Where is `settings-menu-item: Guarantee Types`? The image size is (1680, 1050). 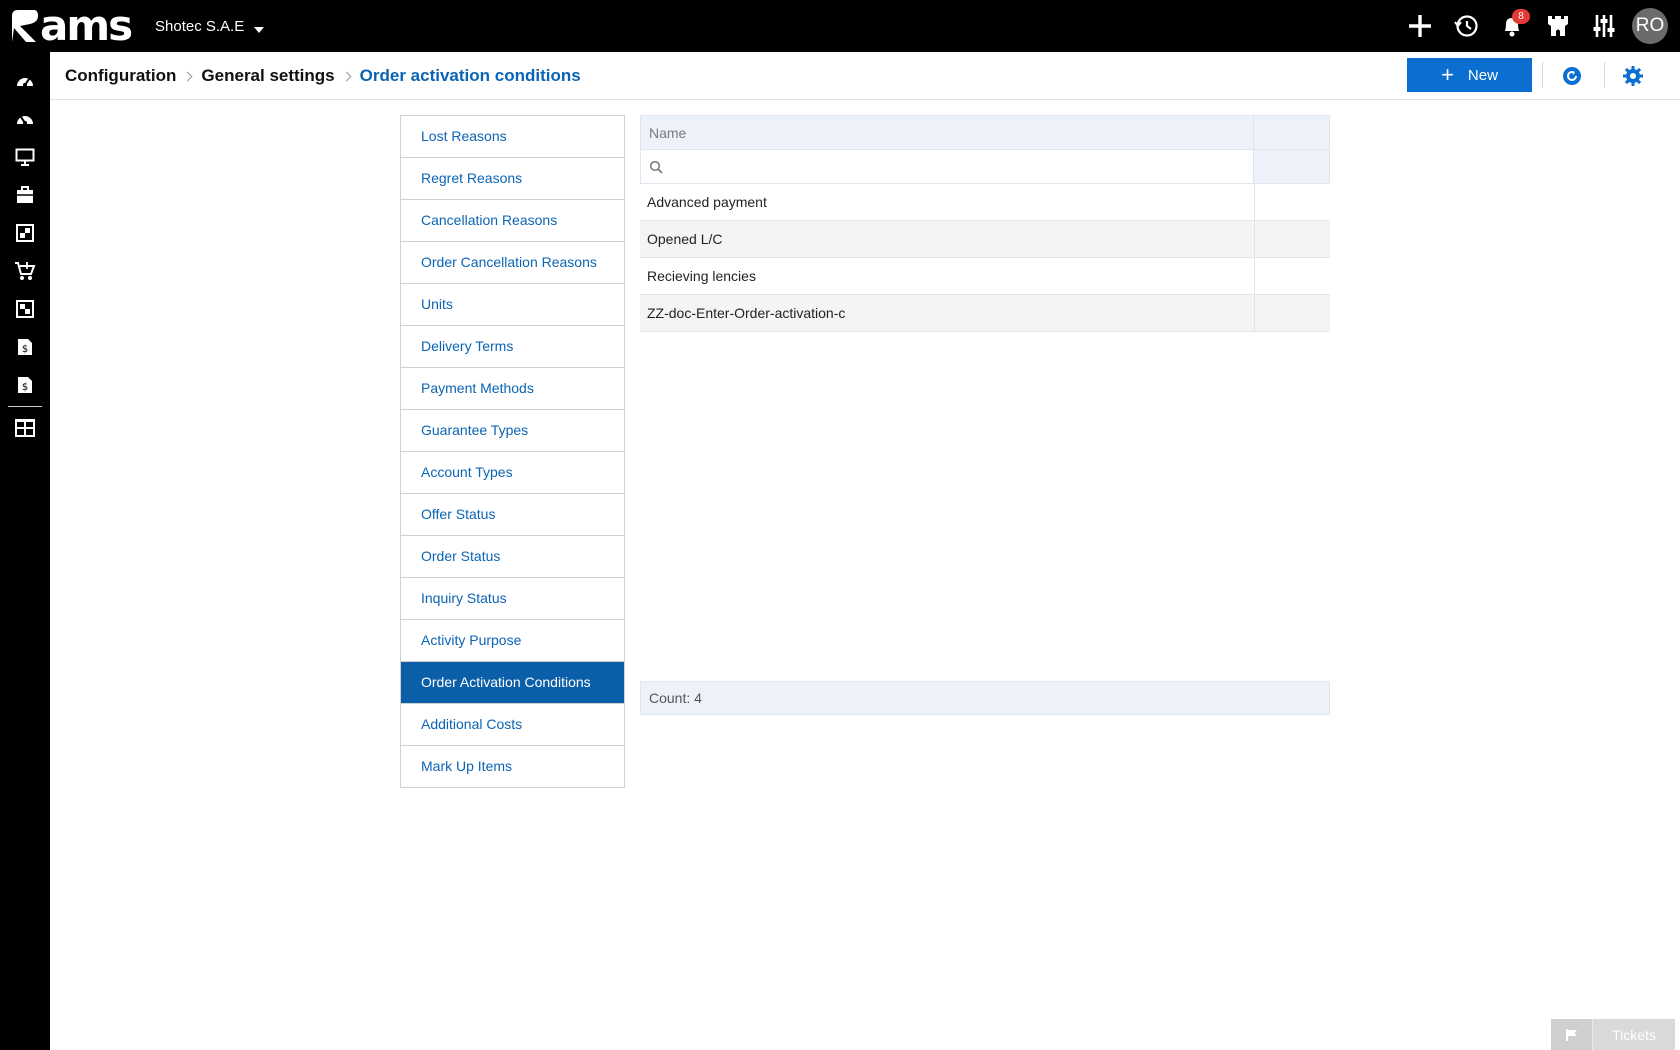
settings-menu-item: Guarantee Types is located at coordinates (512, 431).